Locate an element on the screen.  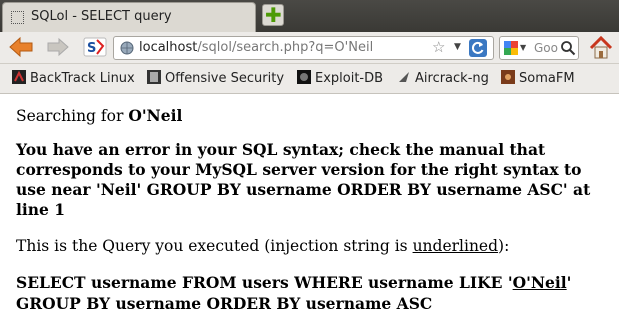
bookmark-backtrack: BackTrack Linux is located at coordinates (73, 78).